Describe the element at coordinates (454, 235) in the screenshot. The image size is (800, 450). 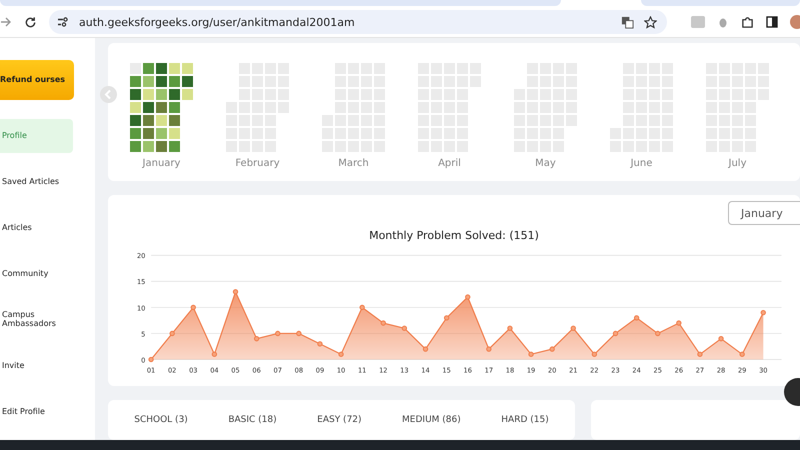
I see `chart-title: Monthly Problem Solved: (151)` at that location.